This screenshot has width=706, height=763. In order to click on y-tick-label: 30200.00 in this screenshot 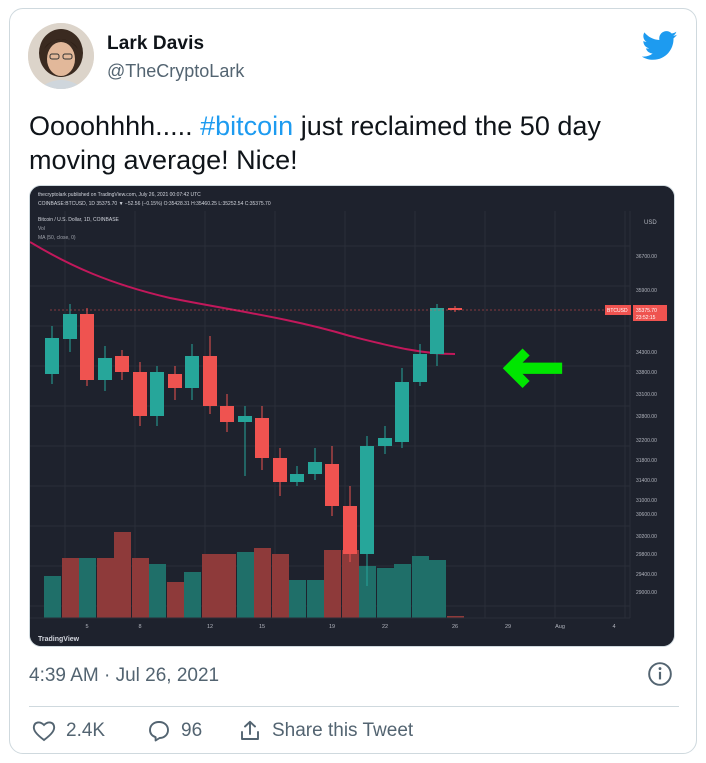, I will do `click(646, 537)`.